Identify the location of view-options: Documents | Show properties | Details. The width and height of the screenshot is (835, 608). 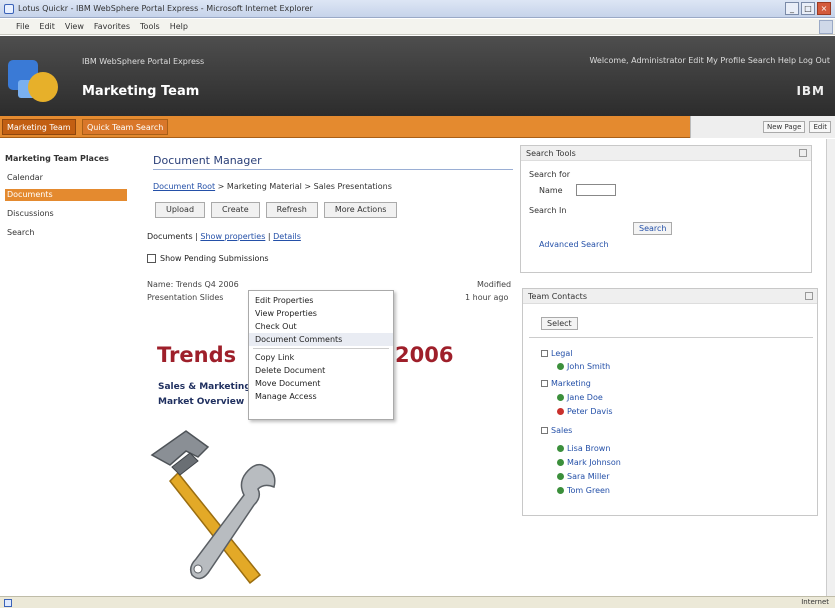
(224, 236).